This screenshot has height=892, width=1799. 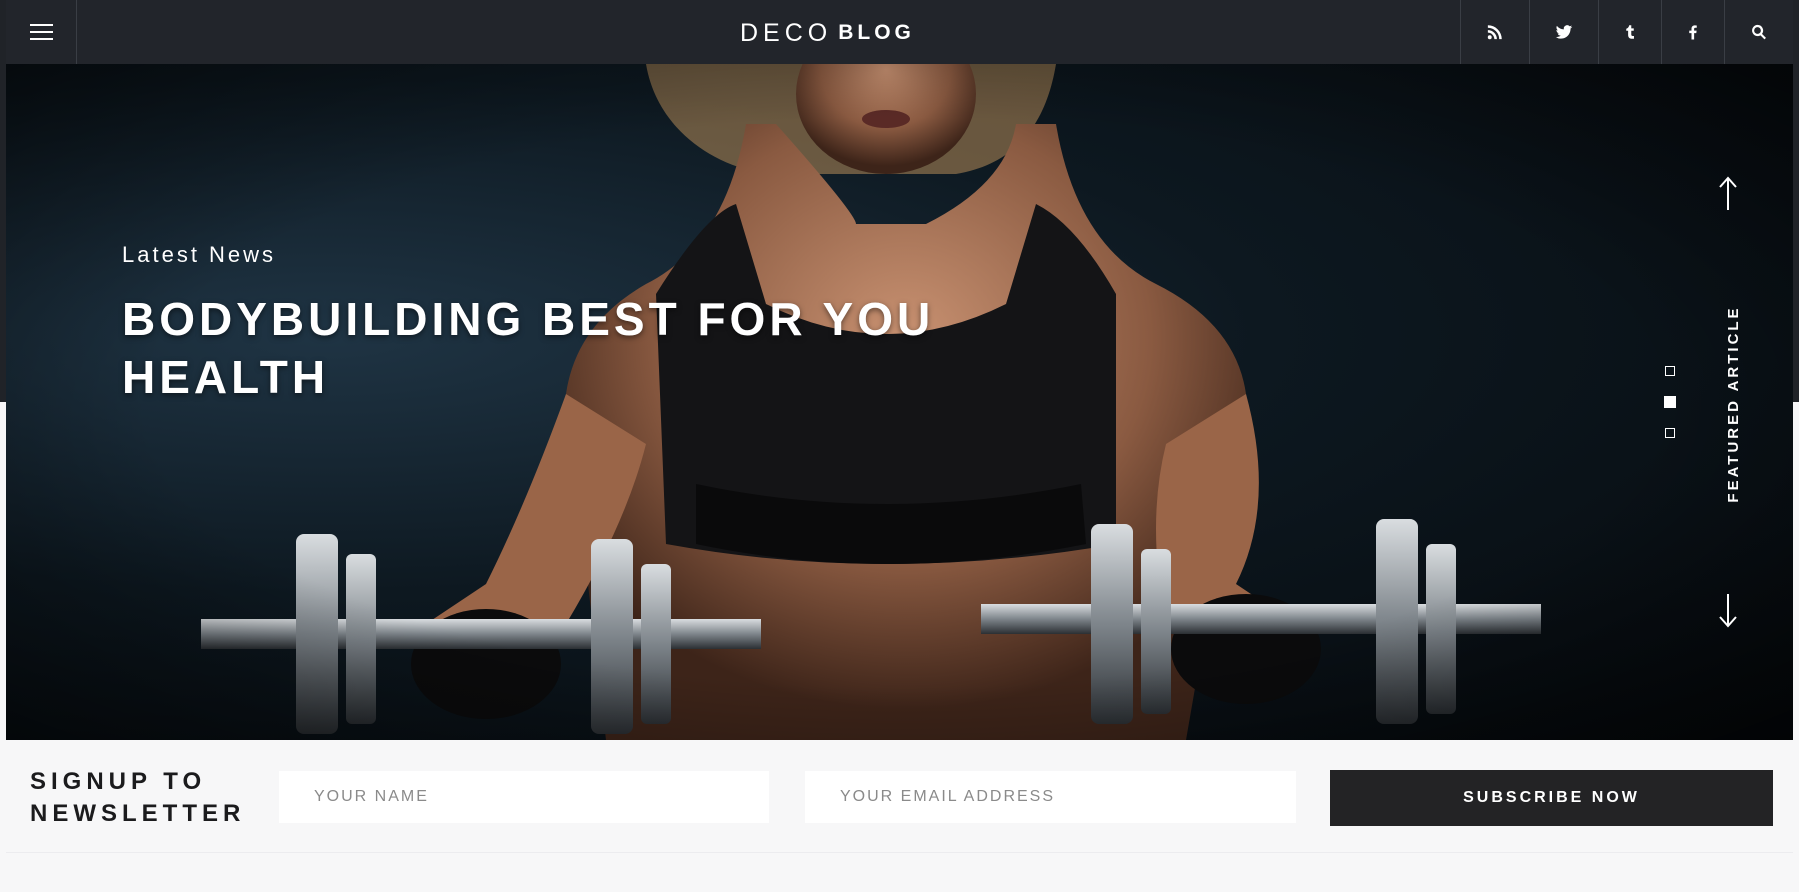 I want to click on tumblr-icon, so click(x=1630, y=32).